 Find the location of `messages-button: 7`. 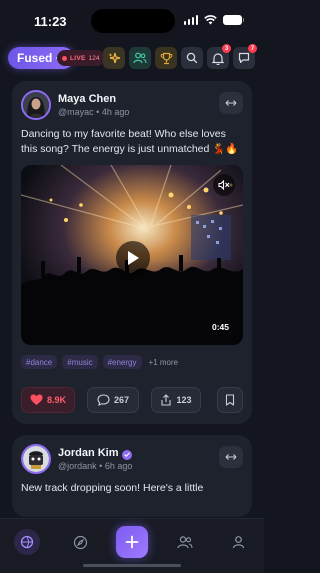

messages-button: 7 is located at coordinates (245, 56).